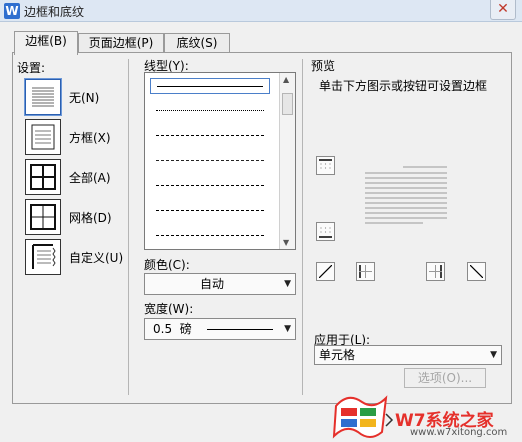  What do you see at coordinates (31, 68) in the screenshot?
I see `settings-heading: 设置:` at bounding box center [31, 68].